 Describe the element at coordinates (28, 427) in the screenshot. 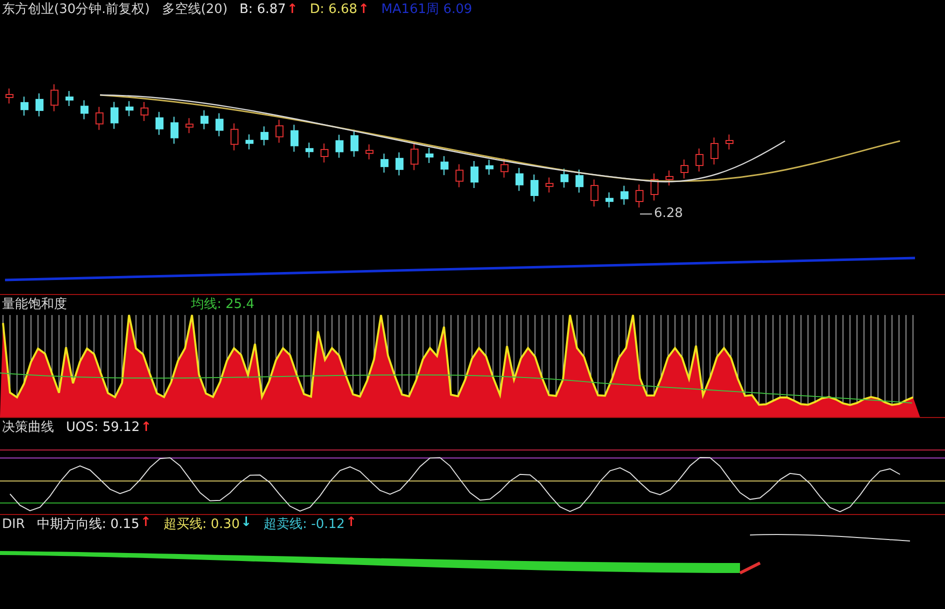

I see `chart-title: 决策曲线` at that location.